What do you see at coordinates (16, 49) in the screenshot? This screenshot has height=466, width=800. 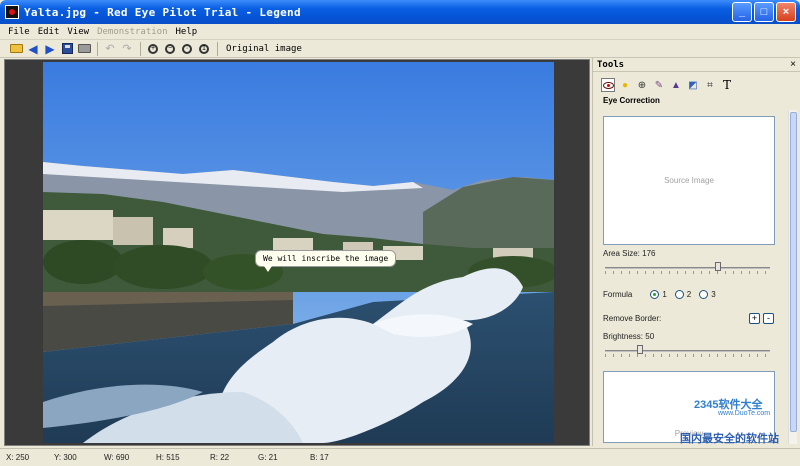 I see `open-folder-icon` at bounding box center [16, 49].